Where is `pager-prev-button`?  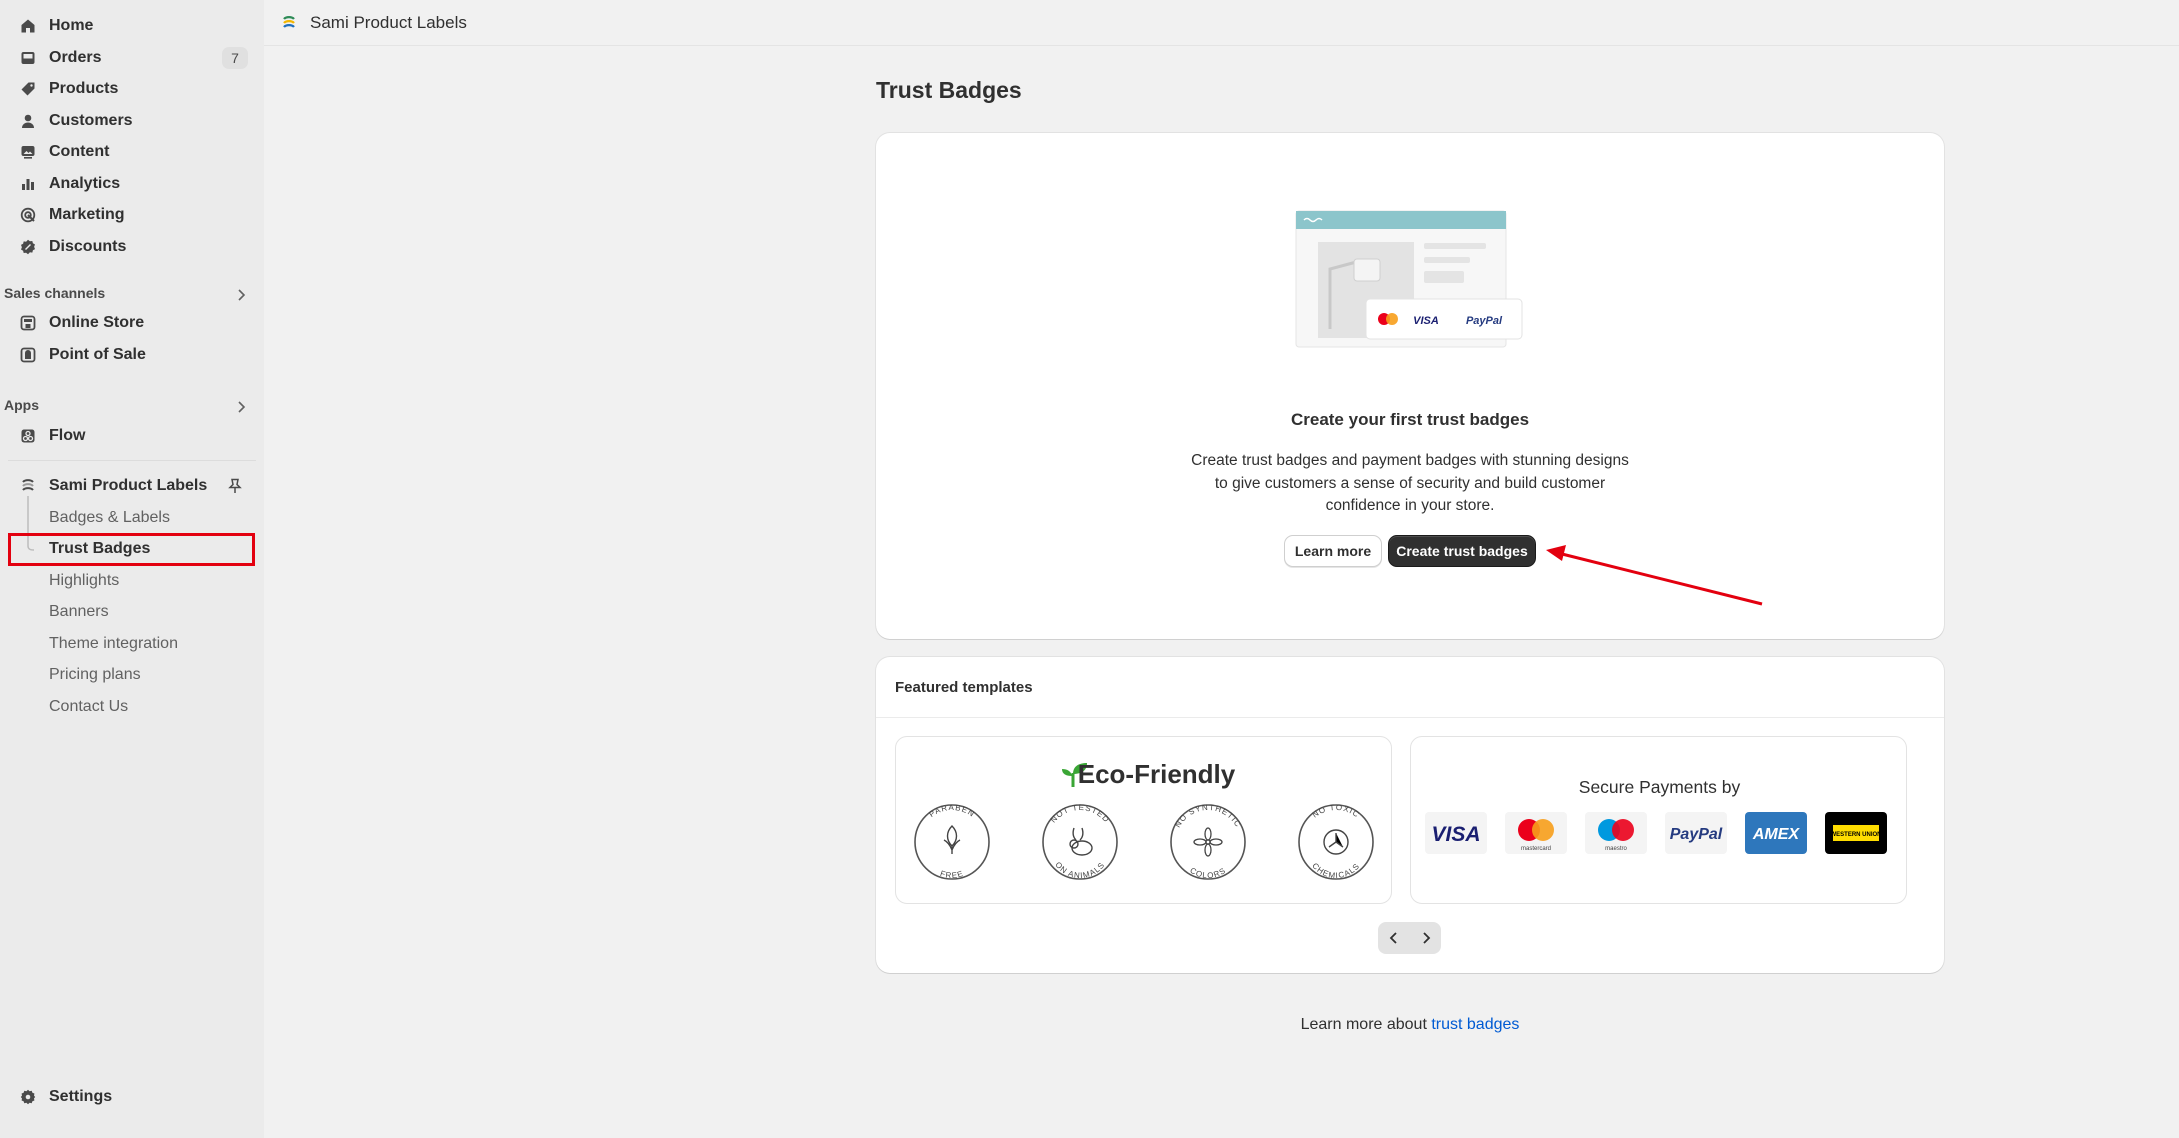
pager-prev-button is located at coordinates (1393, 938).